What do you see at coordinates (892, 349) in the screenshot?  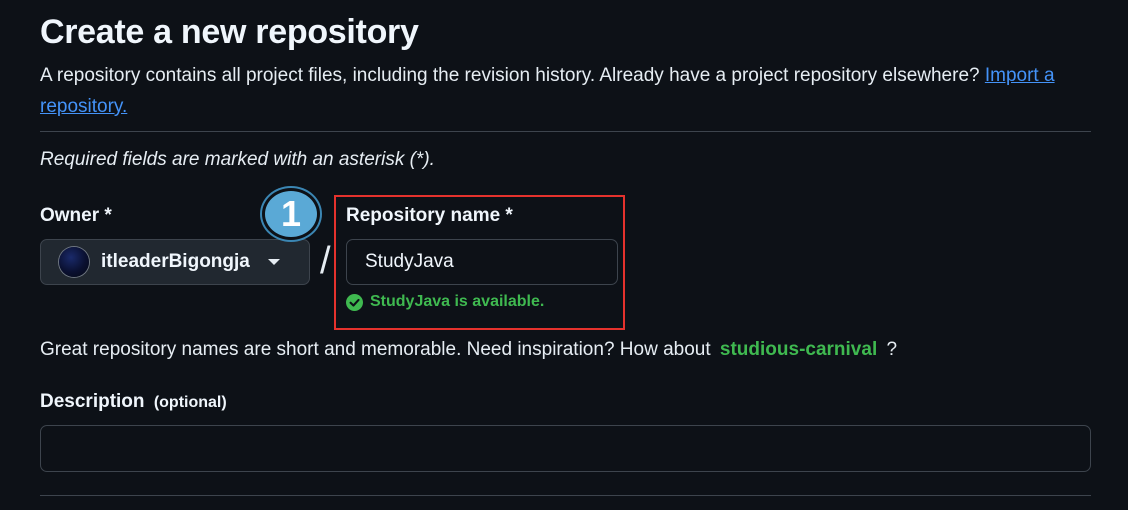 I see `hint-end: ?` at bounding box center [892, 349].